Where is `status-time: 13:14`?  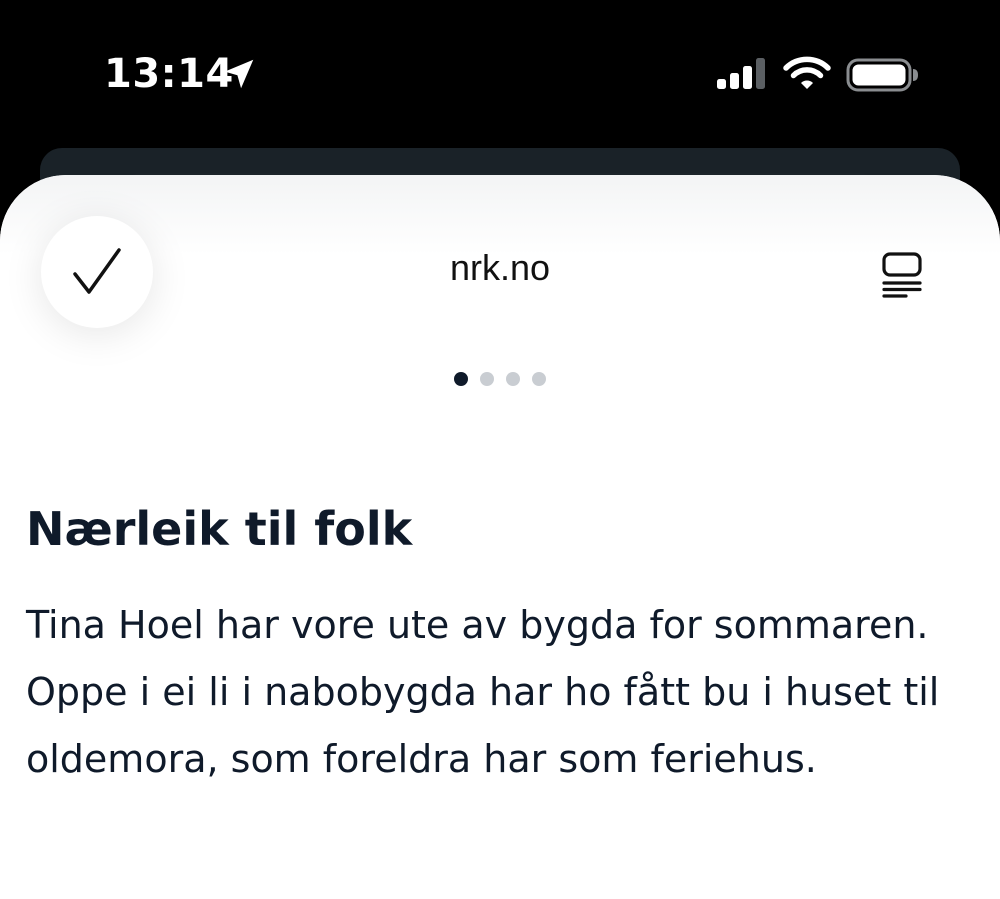 status-time: 13:14 is located at coordinates (169, 74).